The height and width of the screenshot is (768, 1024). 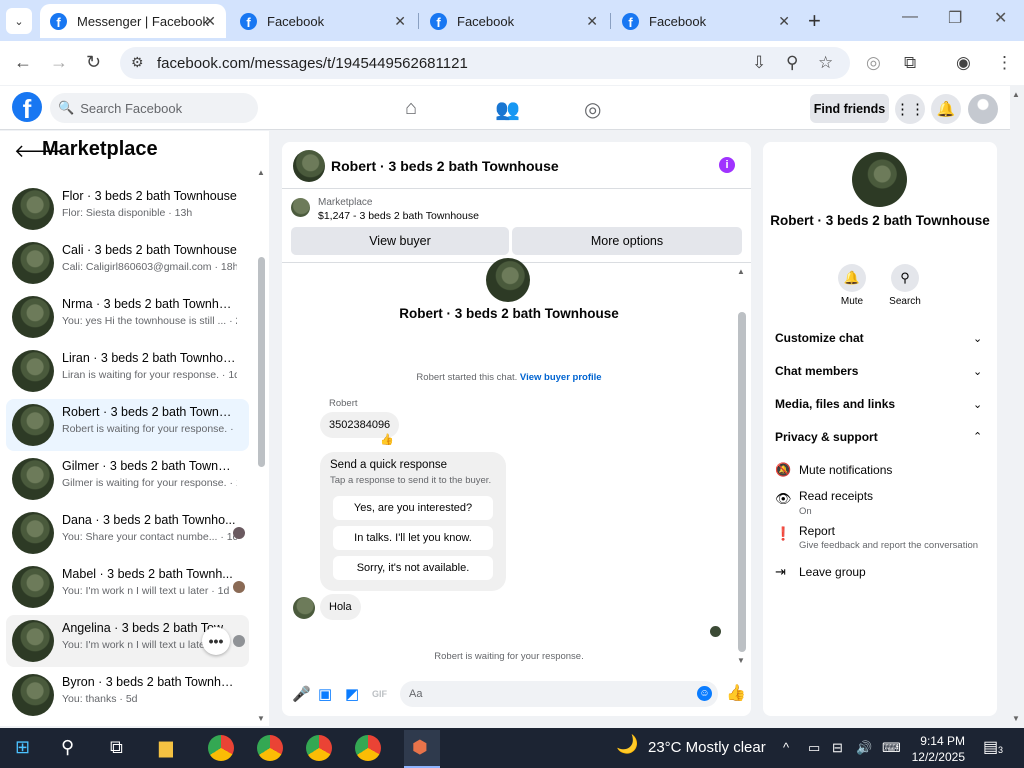 I want to click on microphone-icon: 🎤, so click(x=301, y=694).